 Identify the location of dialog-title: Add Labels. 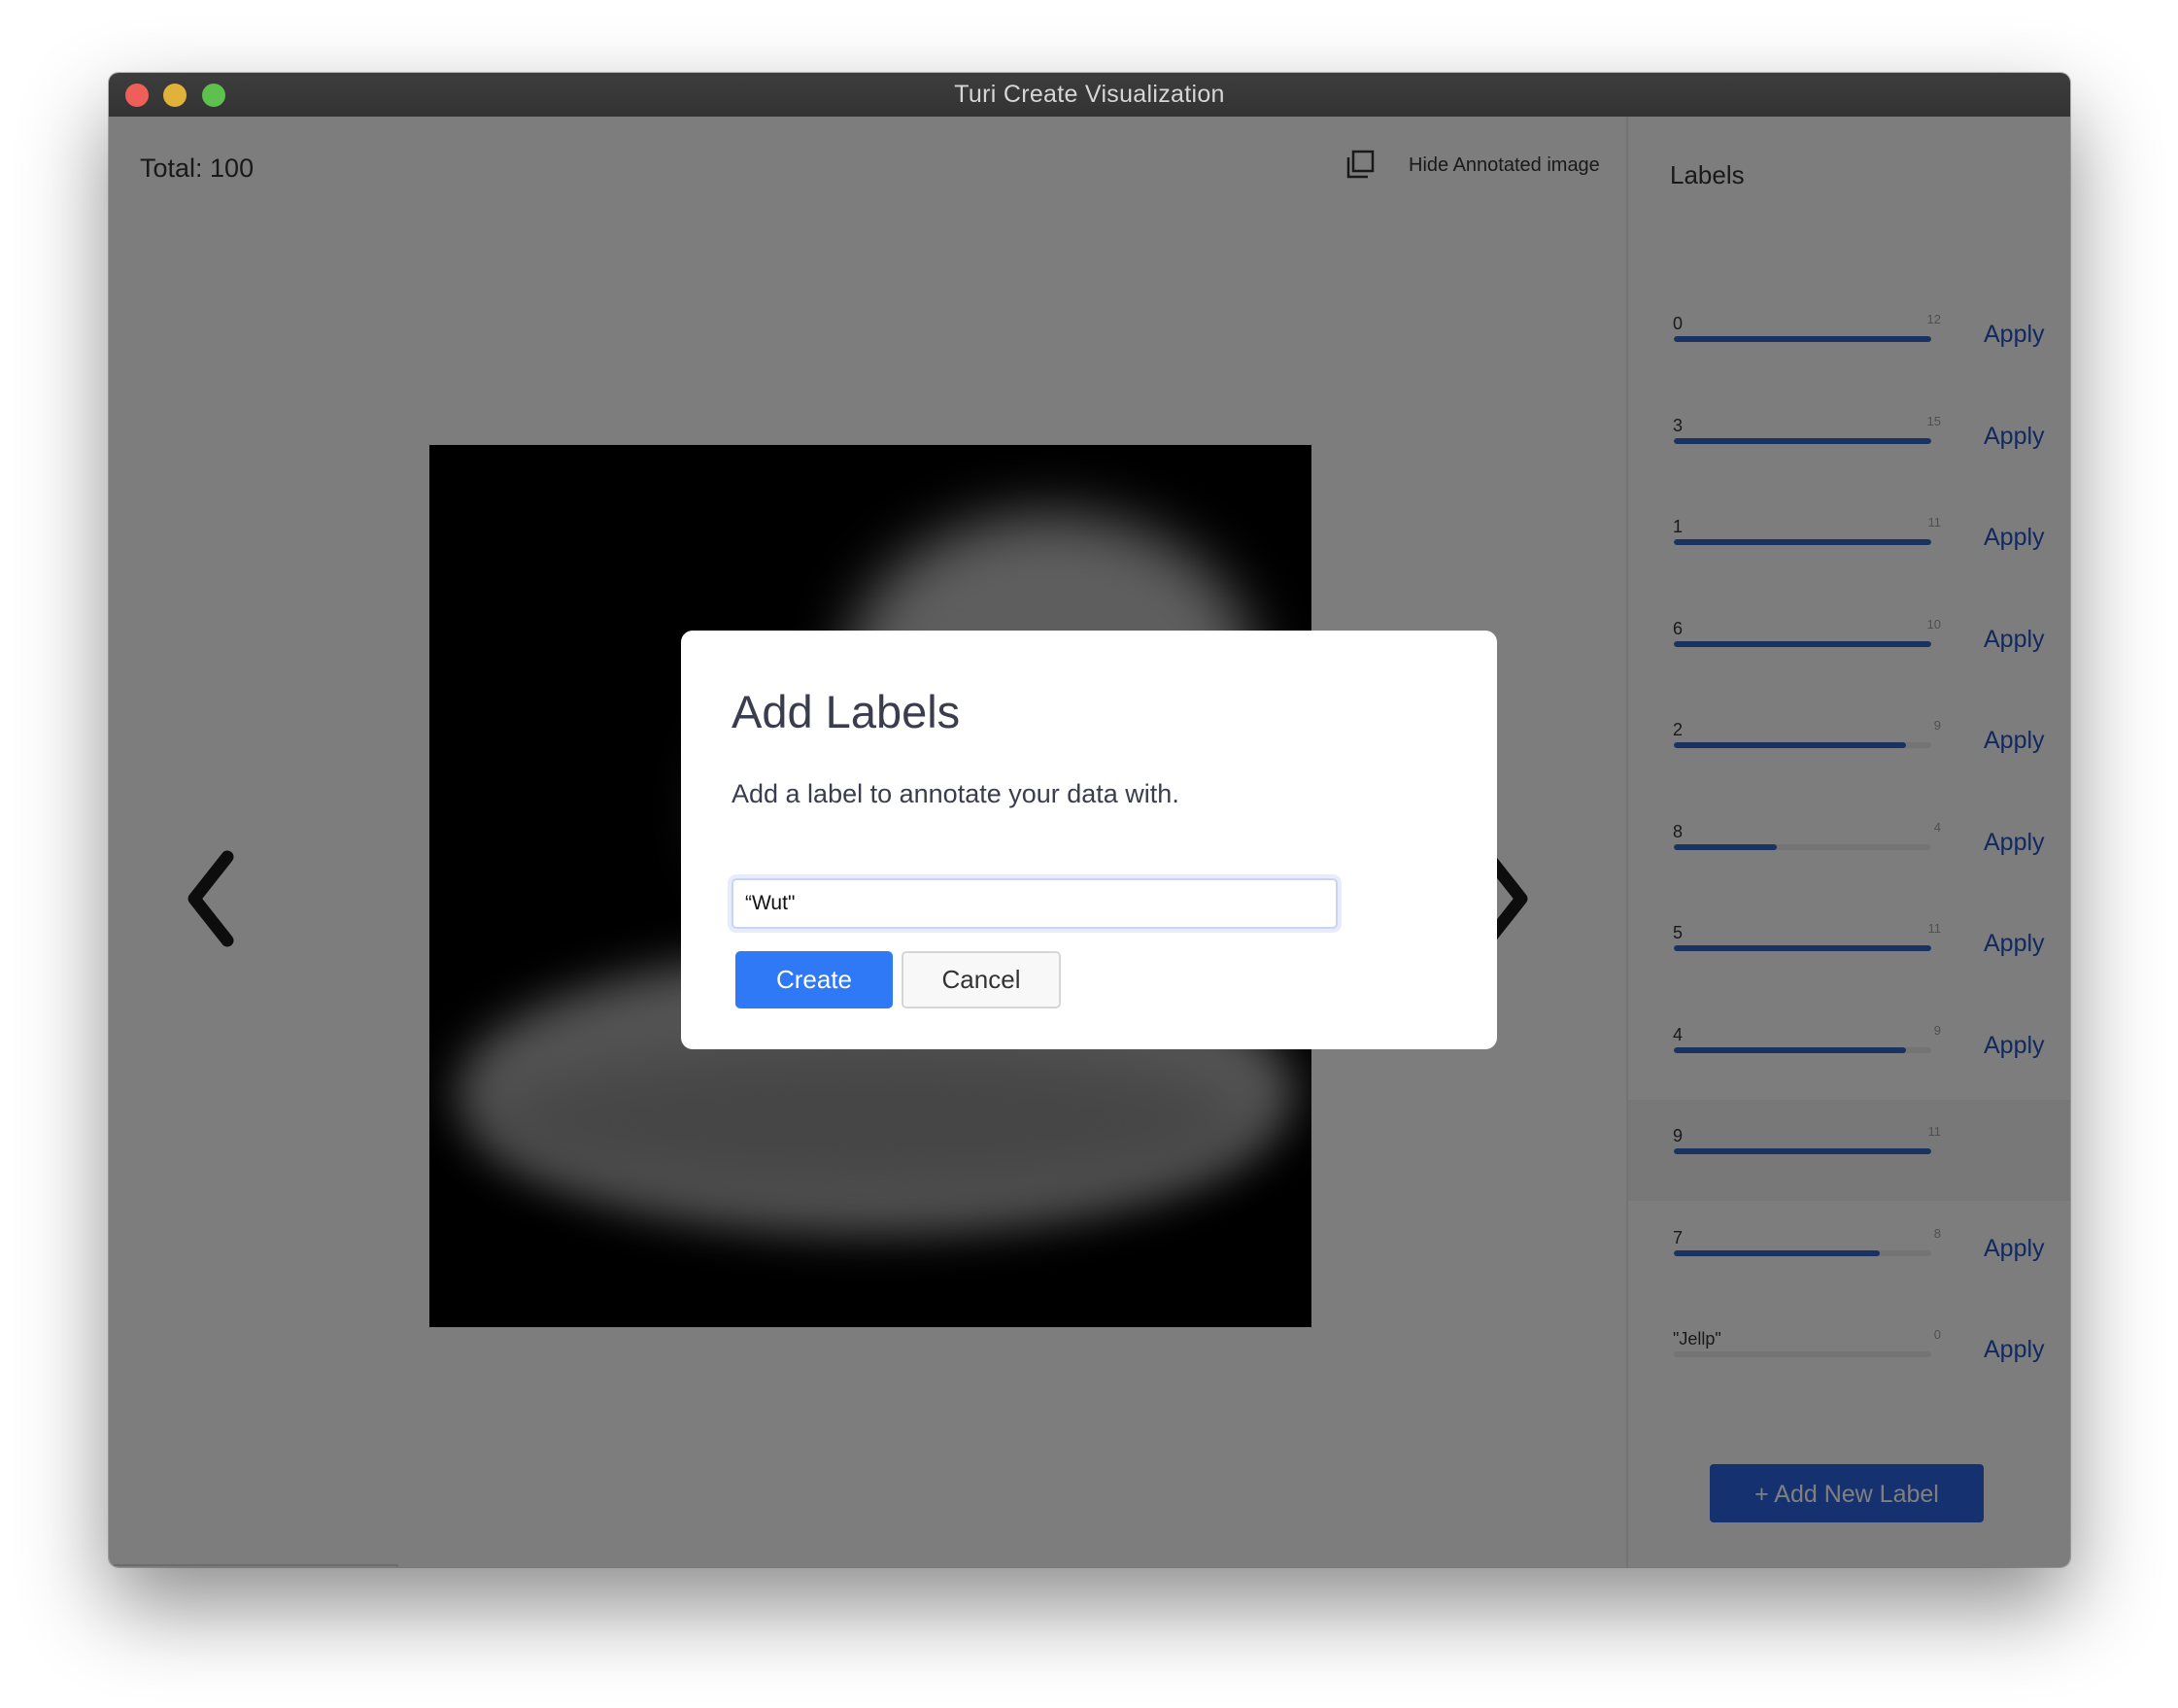
(846, 711).